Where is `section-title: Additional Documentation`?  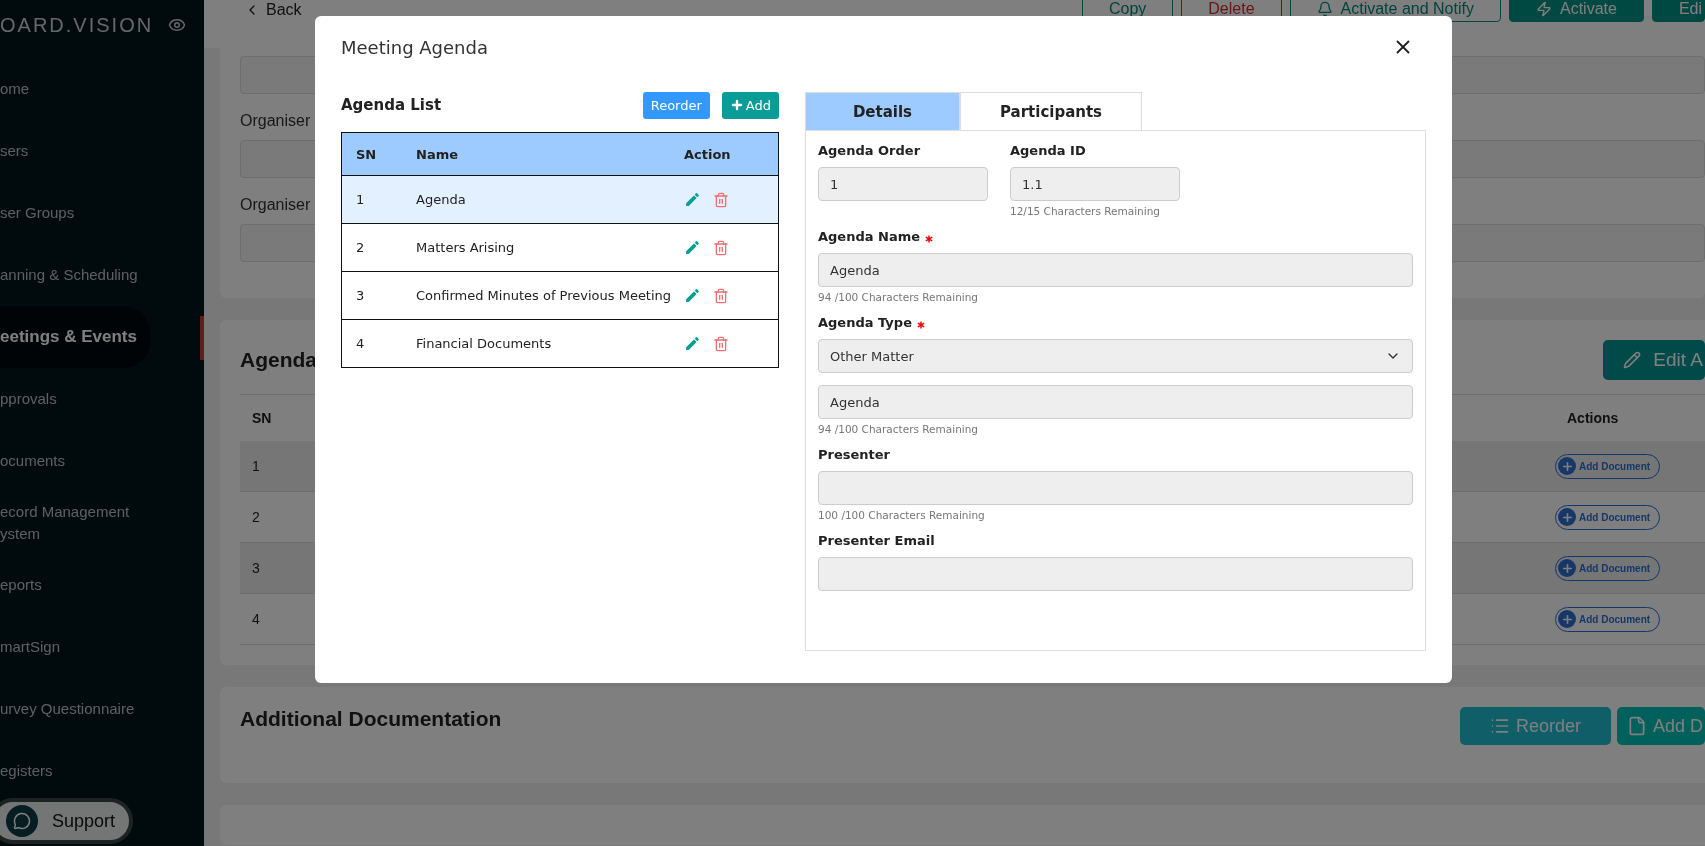 section-title: Additional Documentation is located at coordinates (371, 719).